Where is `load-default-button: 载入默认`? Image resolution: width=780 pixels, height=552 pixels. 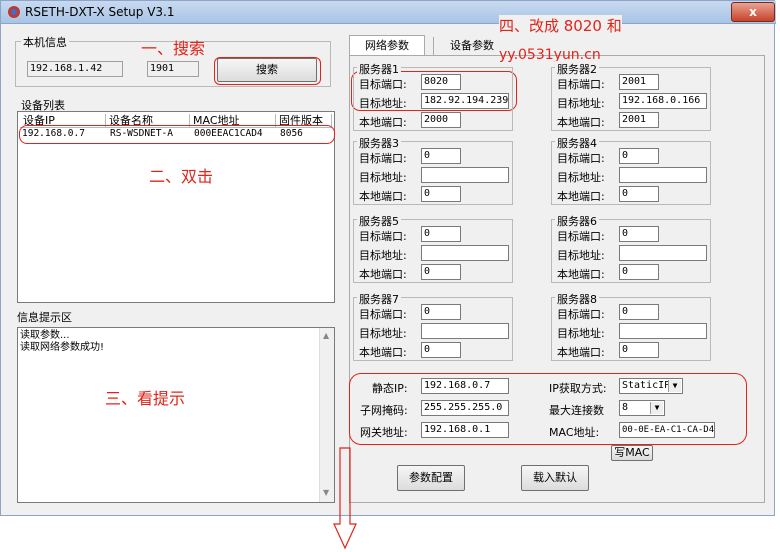
load-default-button: 载入默认 is located at coordinates (555, 478).